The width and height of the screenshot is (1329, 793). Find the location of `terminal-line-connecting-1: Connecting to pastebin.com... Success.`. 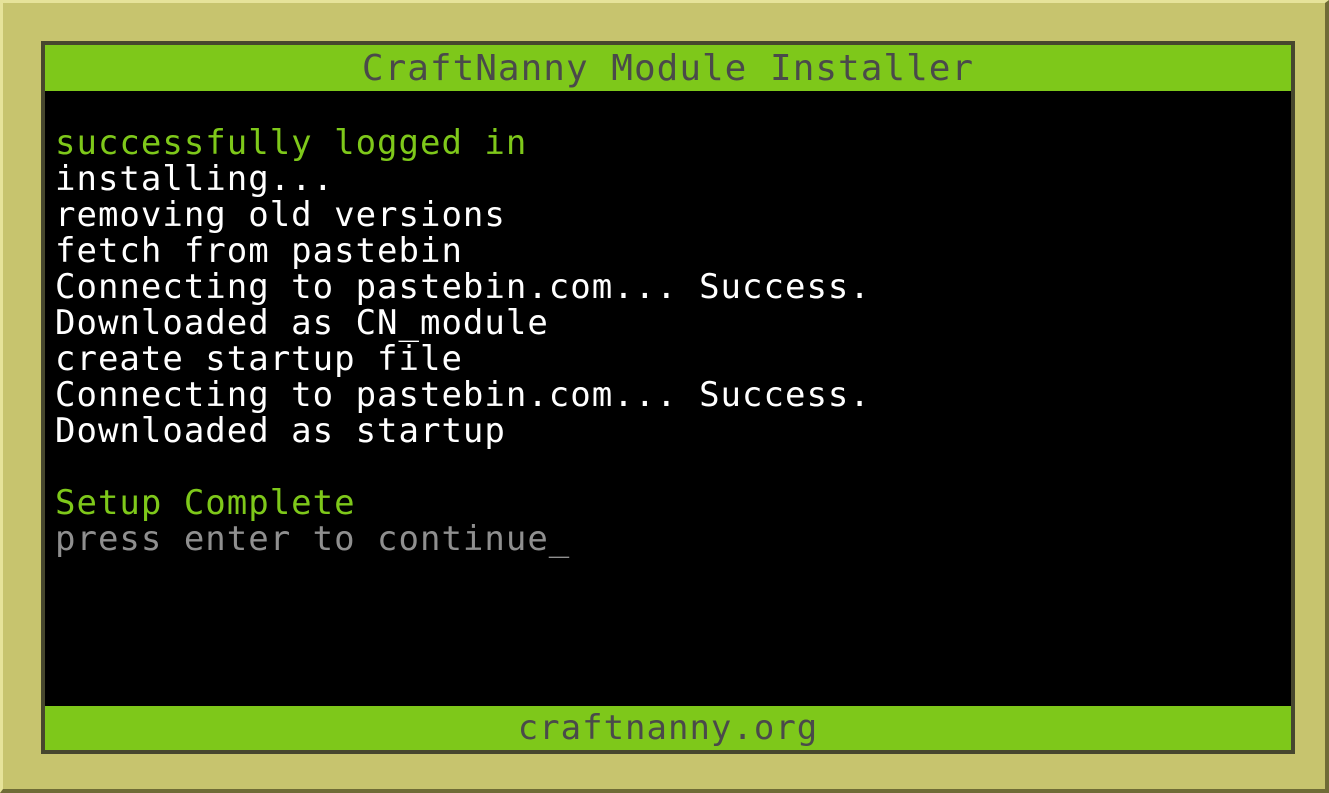

terminal-line-connecting-1: Connecting to pastebin.com... Success. is located at coordinates (463, 287).